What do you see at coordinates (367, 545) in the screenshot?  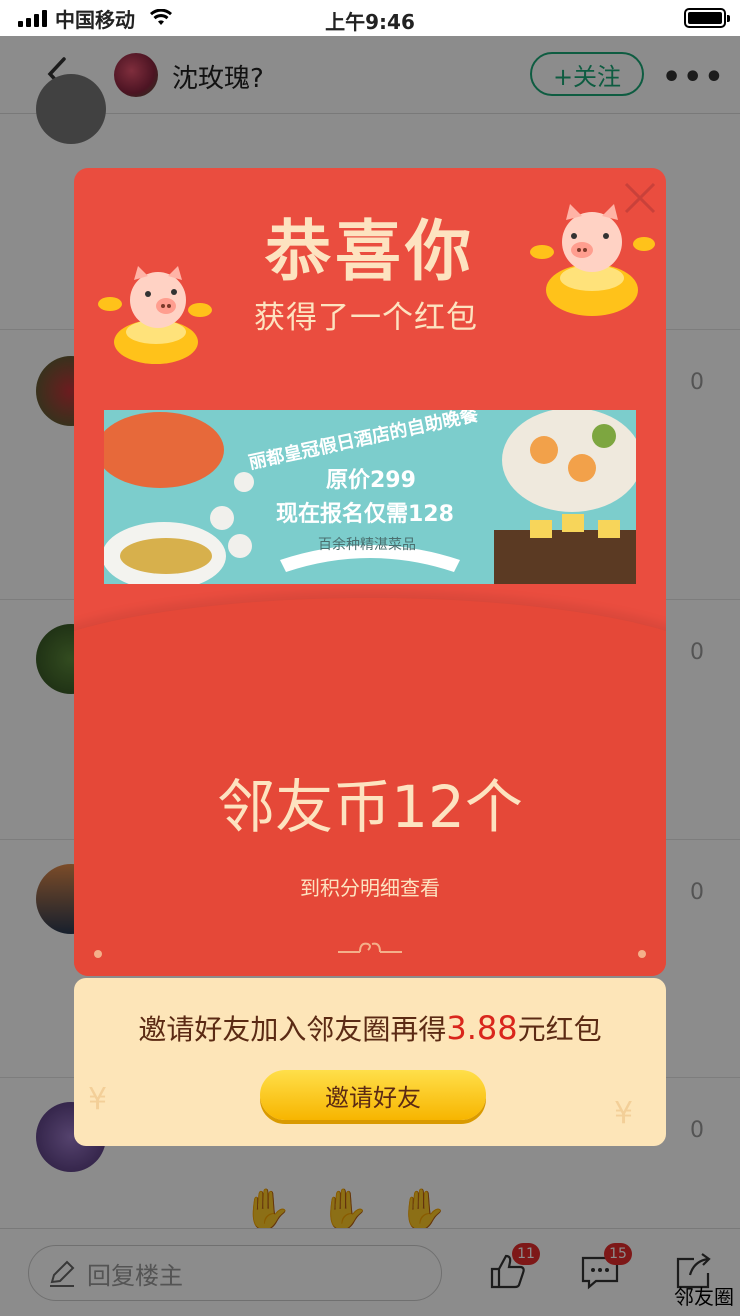 I see `banner-ribbon-text: 百余种精湛菜品` at bounding box center [367, 545].